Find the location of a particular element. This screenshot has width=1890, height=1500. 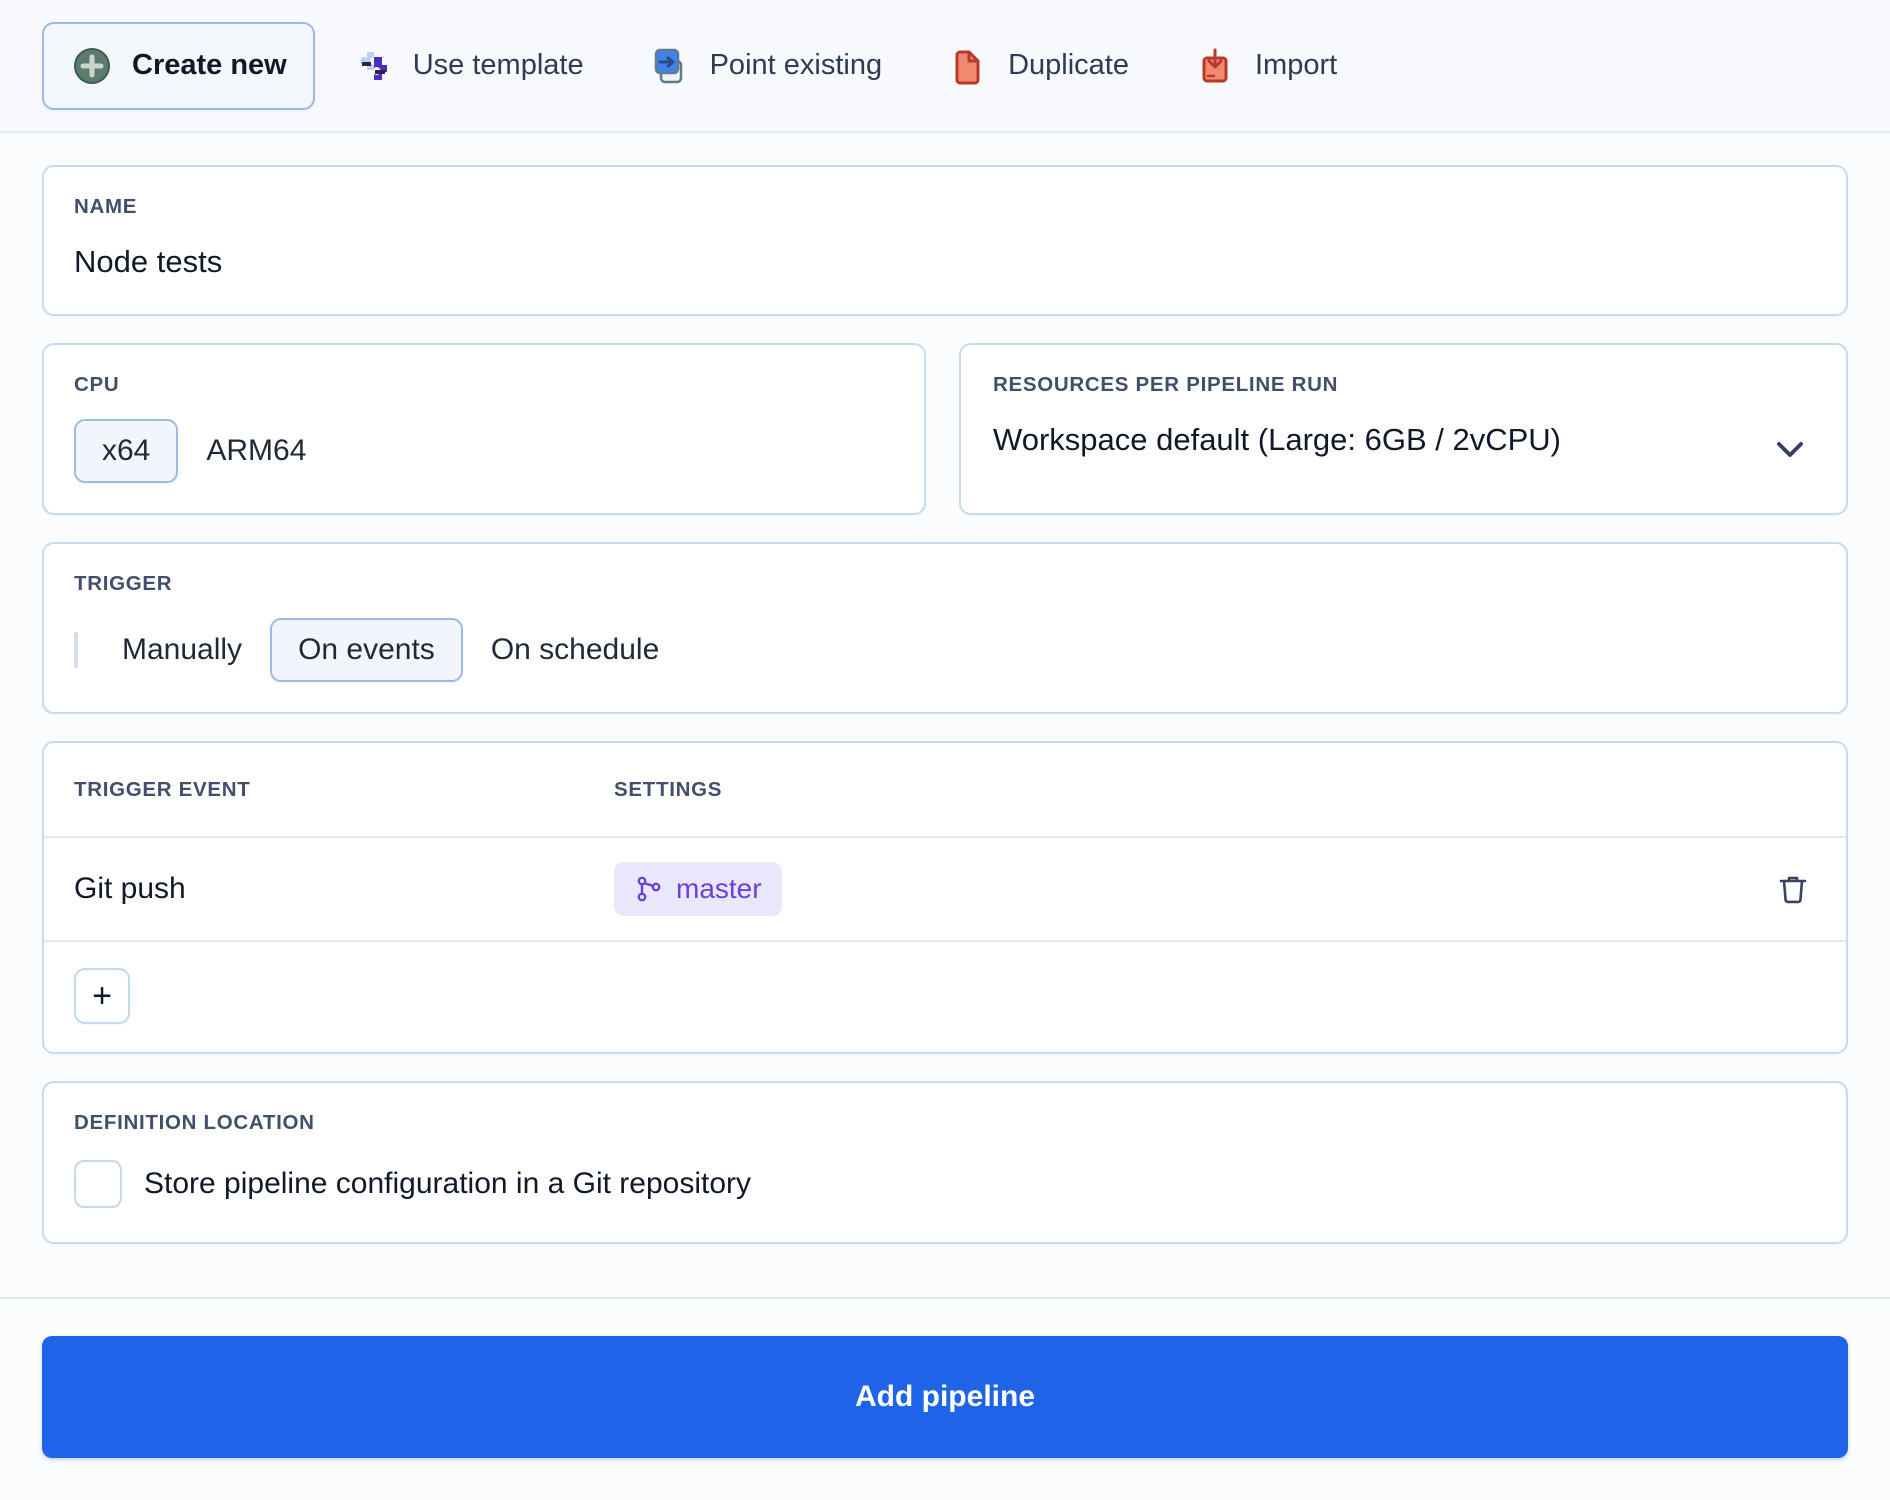

point-existing-icon is located at coordinates (670, 66).